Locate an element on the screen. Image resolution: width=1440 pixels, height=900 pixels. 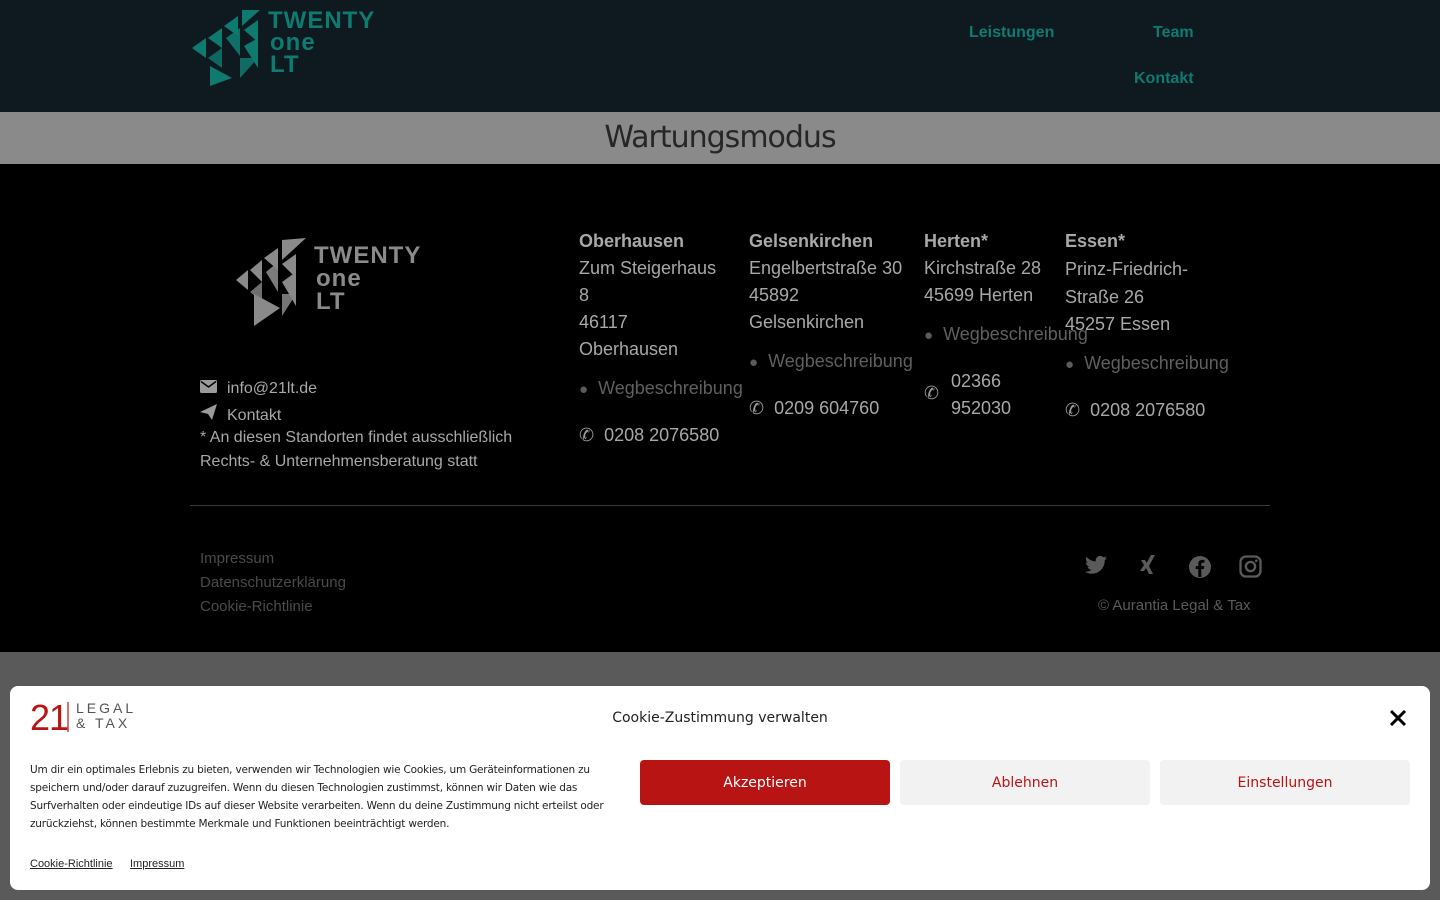
location-address-line: Engelbertstraße 30 is located at coordinates (826, 268).